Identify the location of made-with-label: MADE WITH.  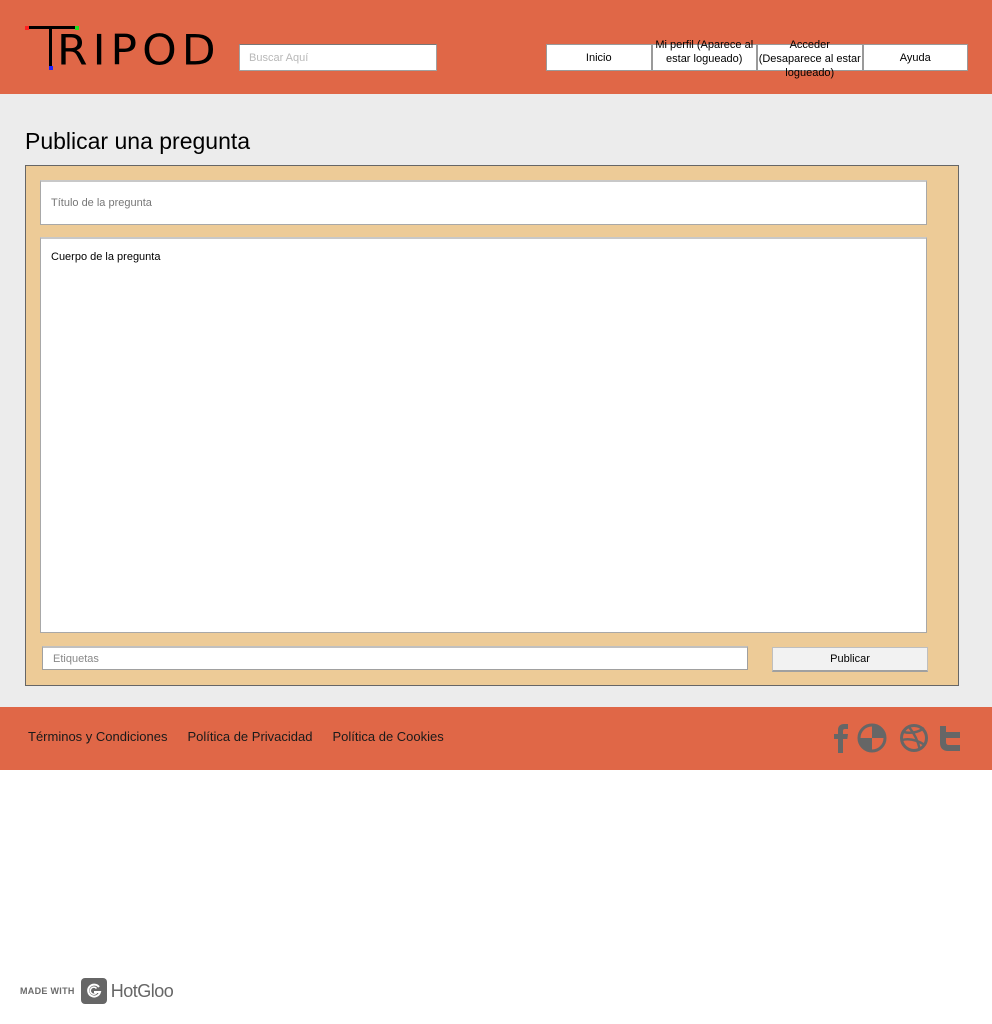
(47, 991).